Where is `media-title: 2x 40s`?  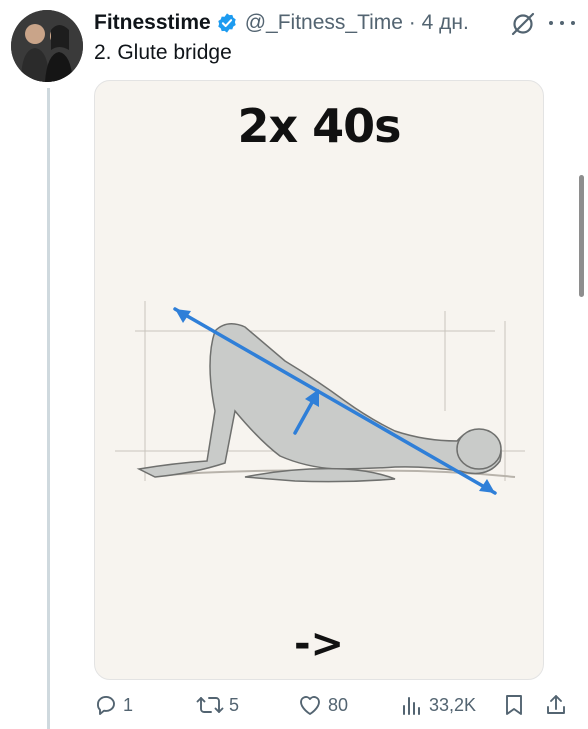 media-title: 2x 40s is located at coordinates (319, 126).